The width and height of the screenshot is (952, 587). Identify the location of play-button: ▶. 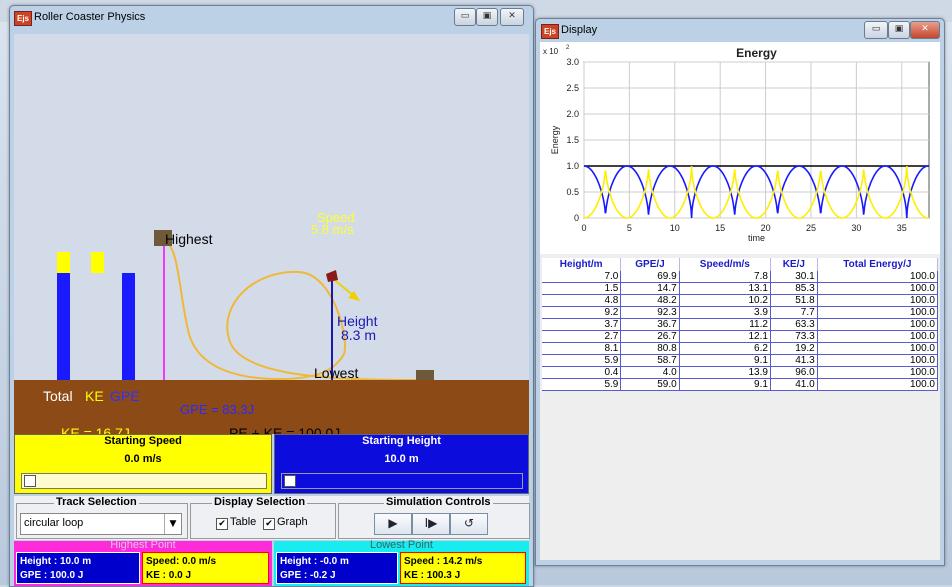
(393, 524).